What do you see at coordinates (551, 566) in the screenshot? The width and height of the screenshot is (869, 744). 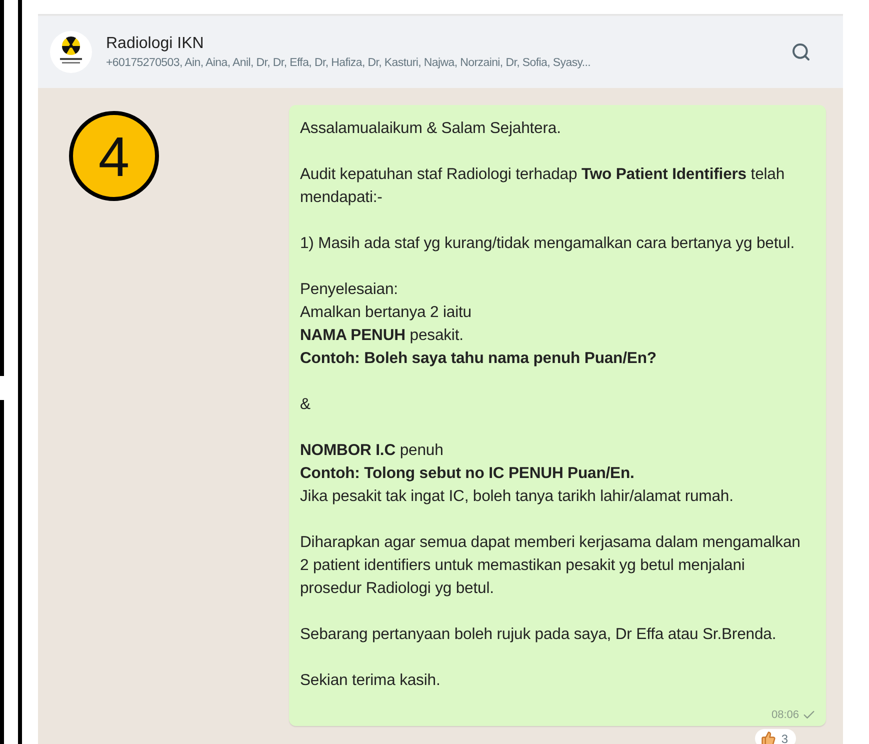 I see `message-text: Diharapkan agar semua dapat memberi kerjasama dalam mengamalkan 2 patient identifiers untuk memastikan pesakit yg betul menjalani prosedur Radiologi yg betul.` at bounding box center [551, 566].